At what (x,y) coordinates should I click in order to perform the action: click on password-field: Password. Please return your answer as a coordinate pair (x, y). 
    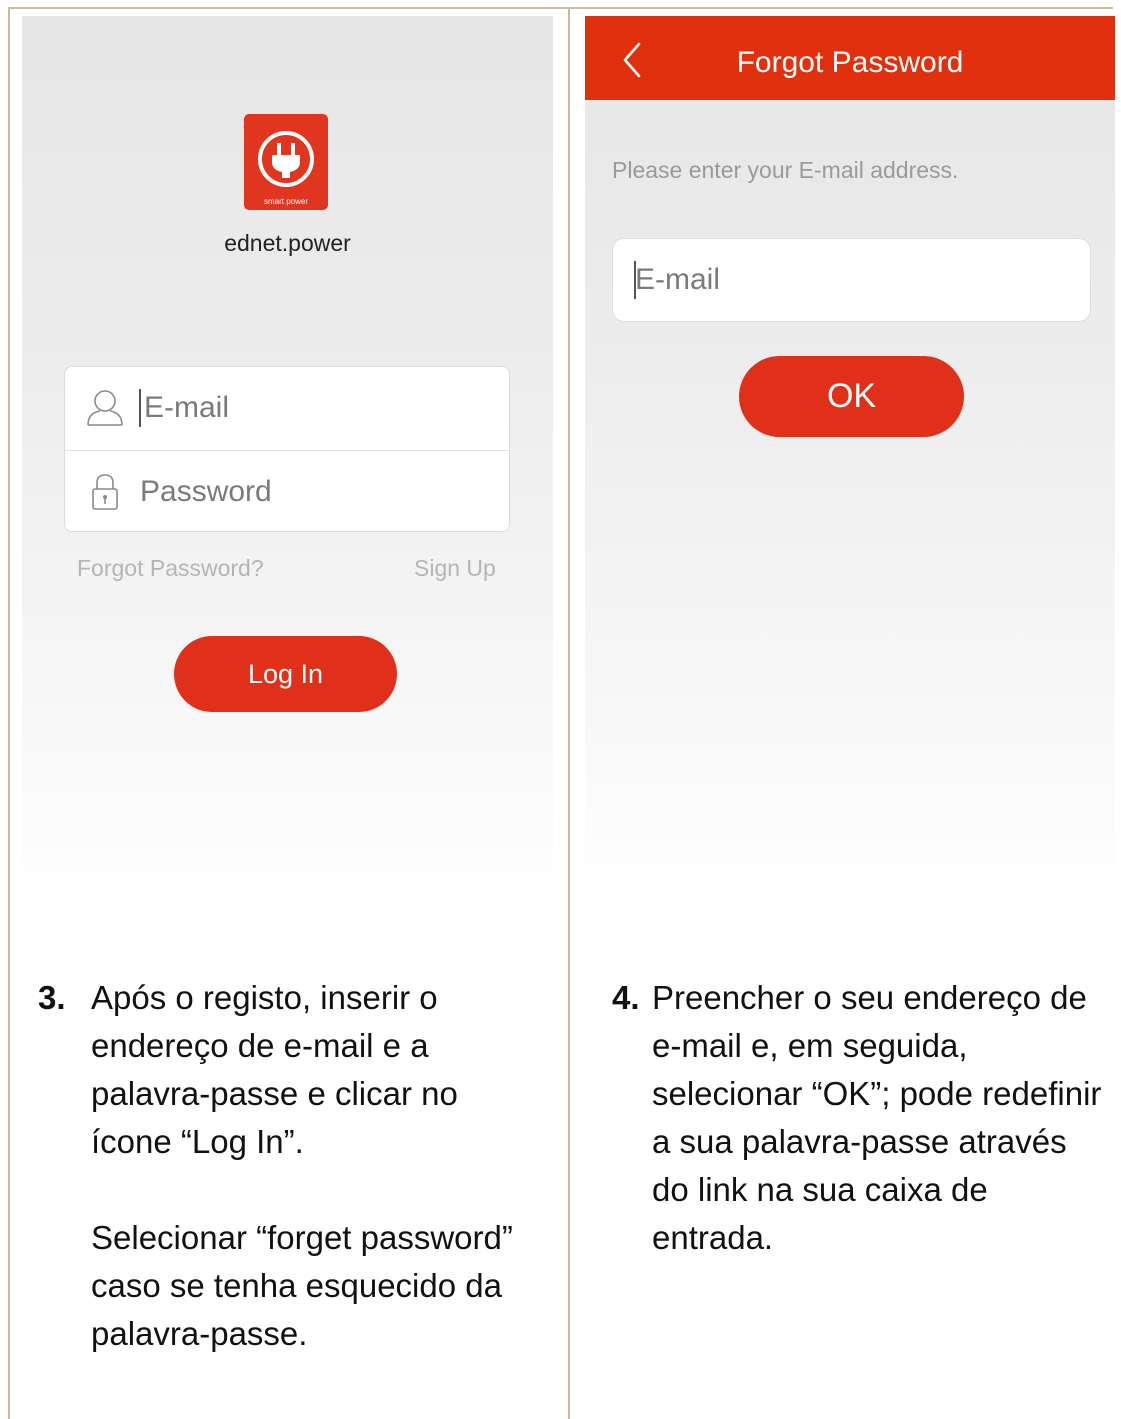
    Looking at the image, I should click on (287, 492).